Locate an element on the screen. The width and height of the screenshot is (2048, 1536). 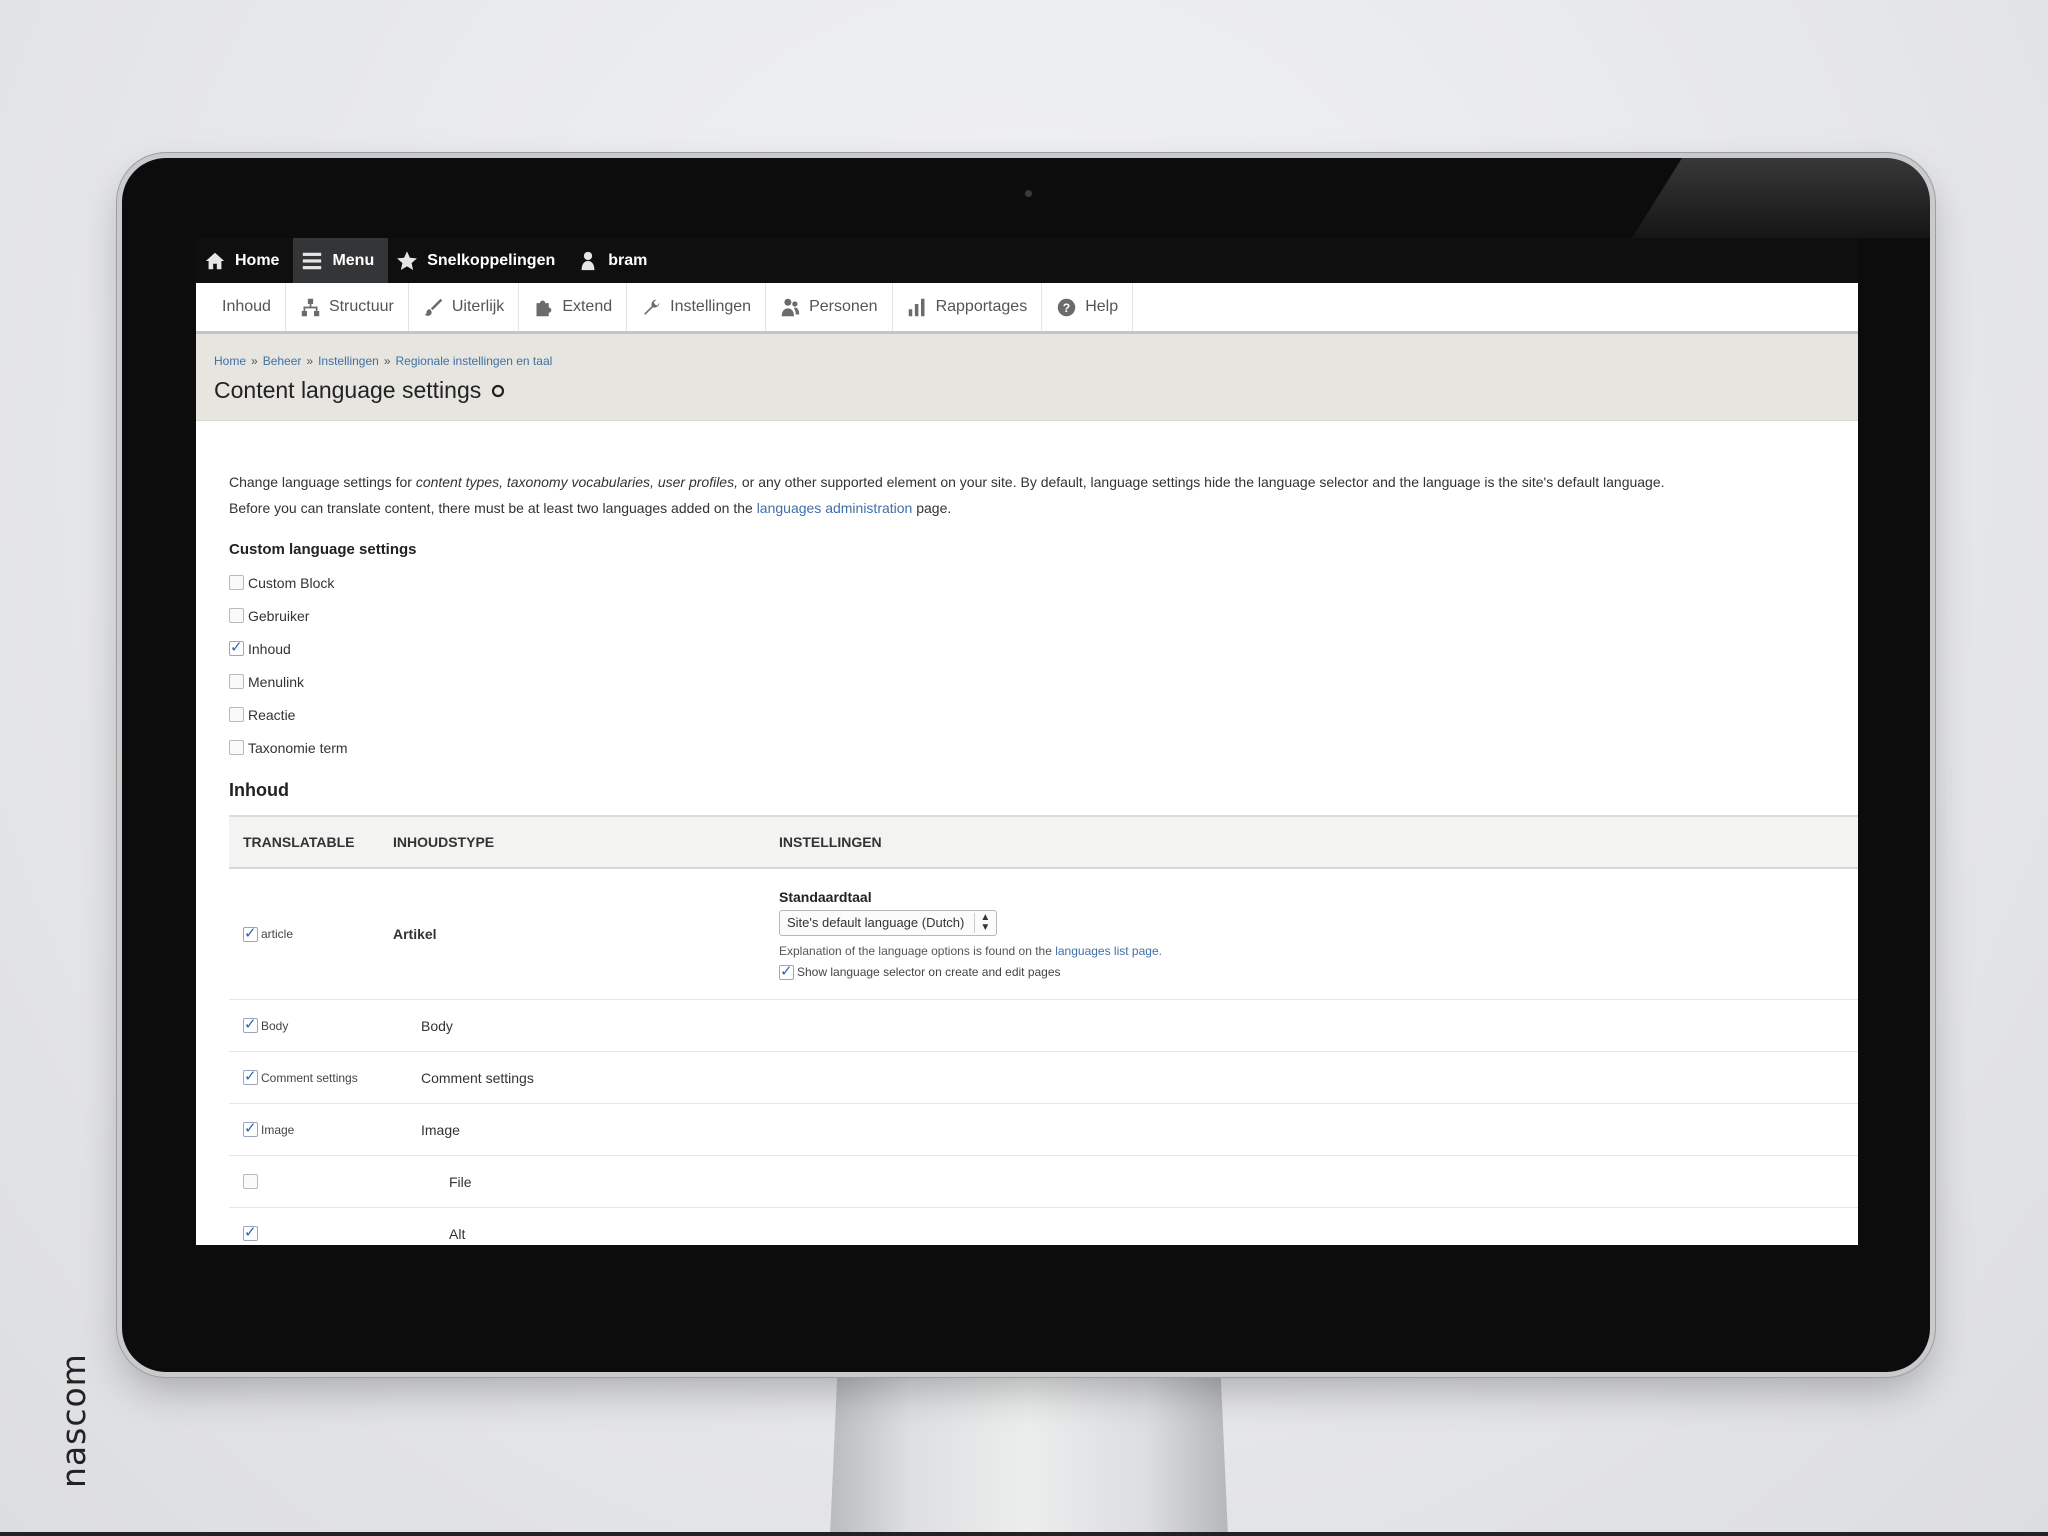
tray-item-instellingen: Instellingen is located at coordinates (697, 307).